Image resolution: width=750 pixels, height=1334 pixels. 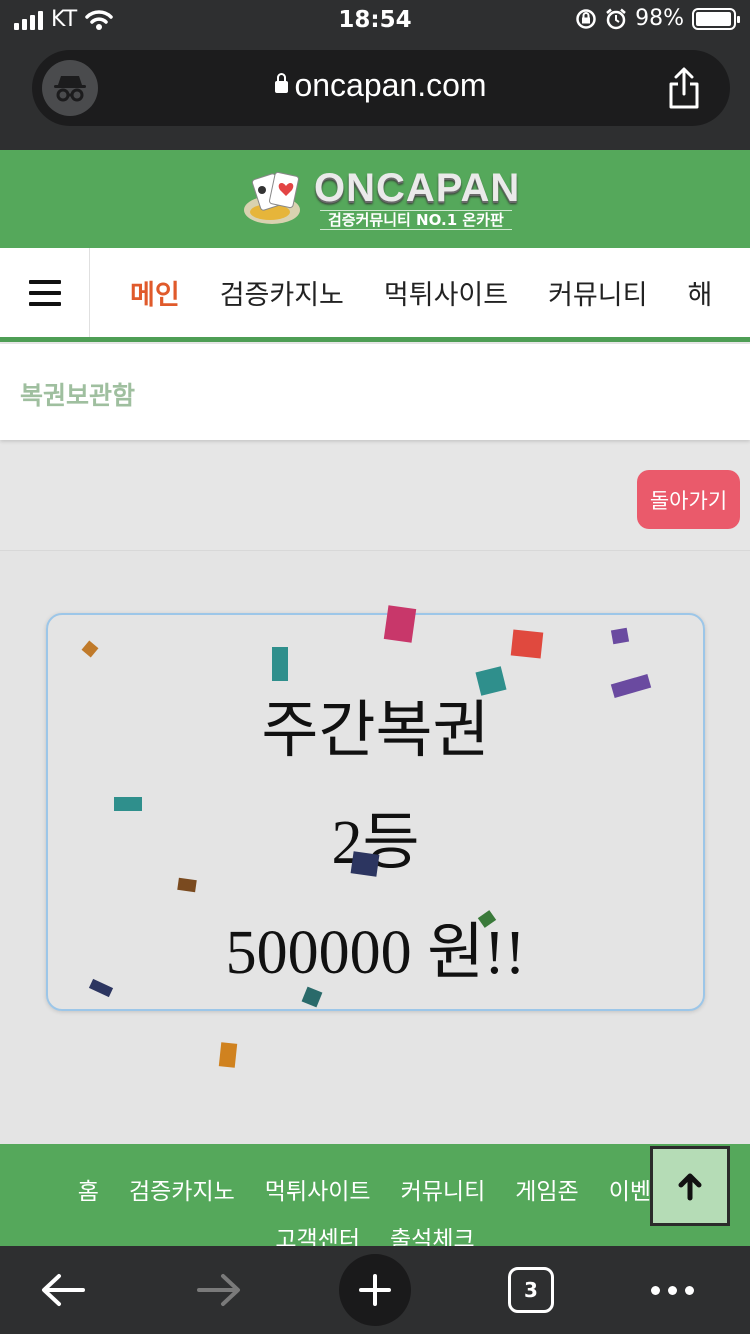 I want to click on url-label: oncapan.com, so click(x=390, y=85).